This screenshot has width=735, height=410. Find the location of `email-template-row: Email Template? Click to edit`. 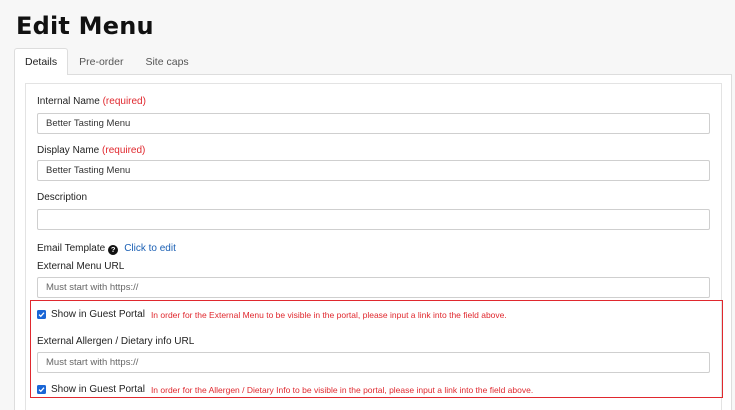

email-template-row: Email Template? Click to edit is located at coordinates (106, 249).